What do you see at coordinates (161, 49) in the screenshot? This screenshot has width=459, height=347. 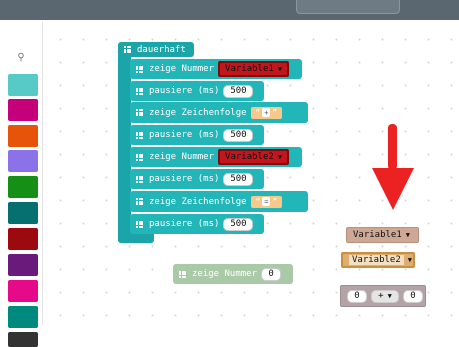 I see `forever-label: dauerhaft` at bounding box center [161, 49].